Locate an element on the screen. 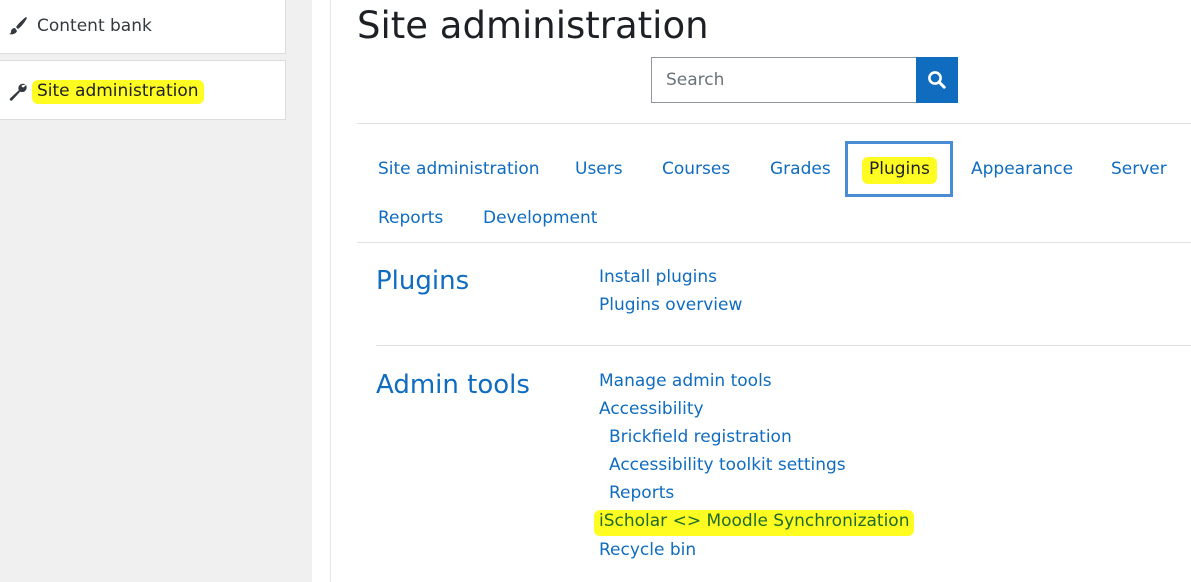 The height and width of the screenshot is (582, 1191). paintbrush-icon is located at coordinates (18, 26).